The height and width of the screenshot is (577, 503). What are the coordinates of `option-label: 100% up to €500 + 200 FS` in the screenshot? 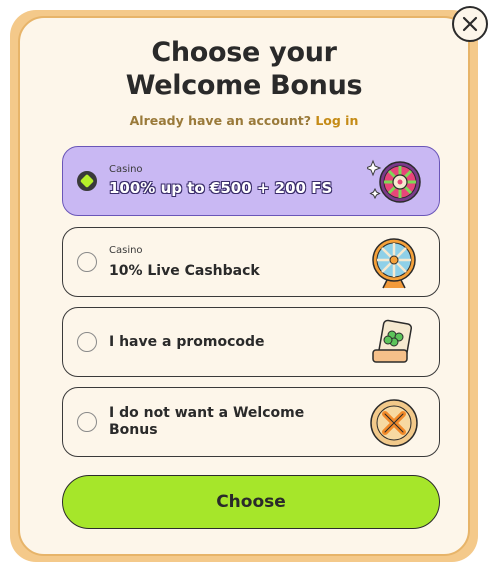 It's located at (221, 188).